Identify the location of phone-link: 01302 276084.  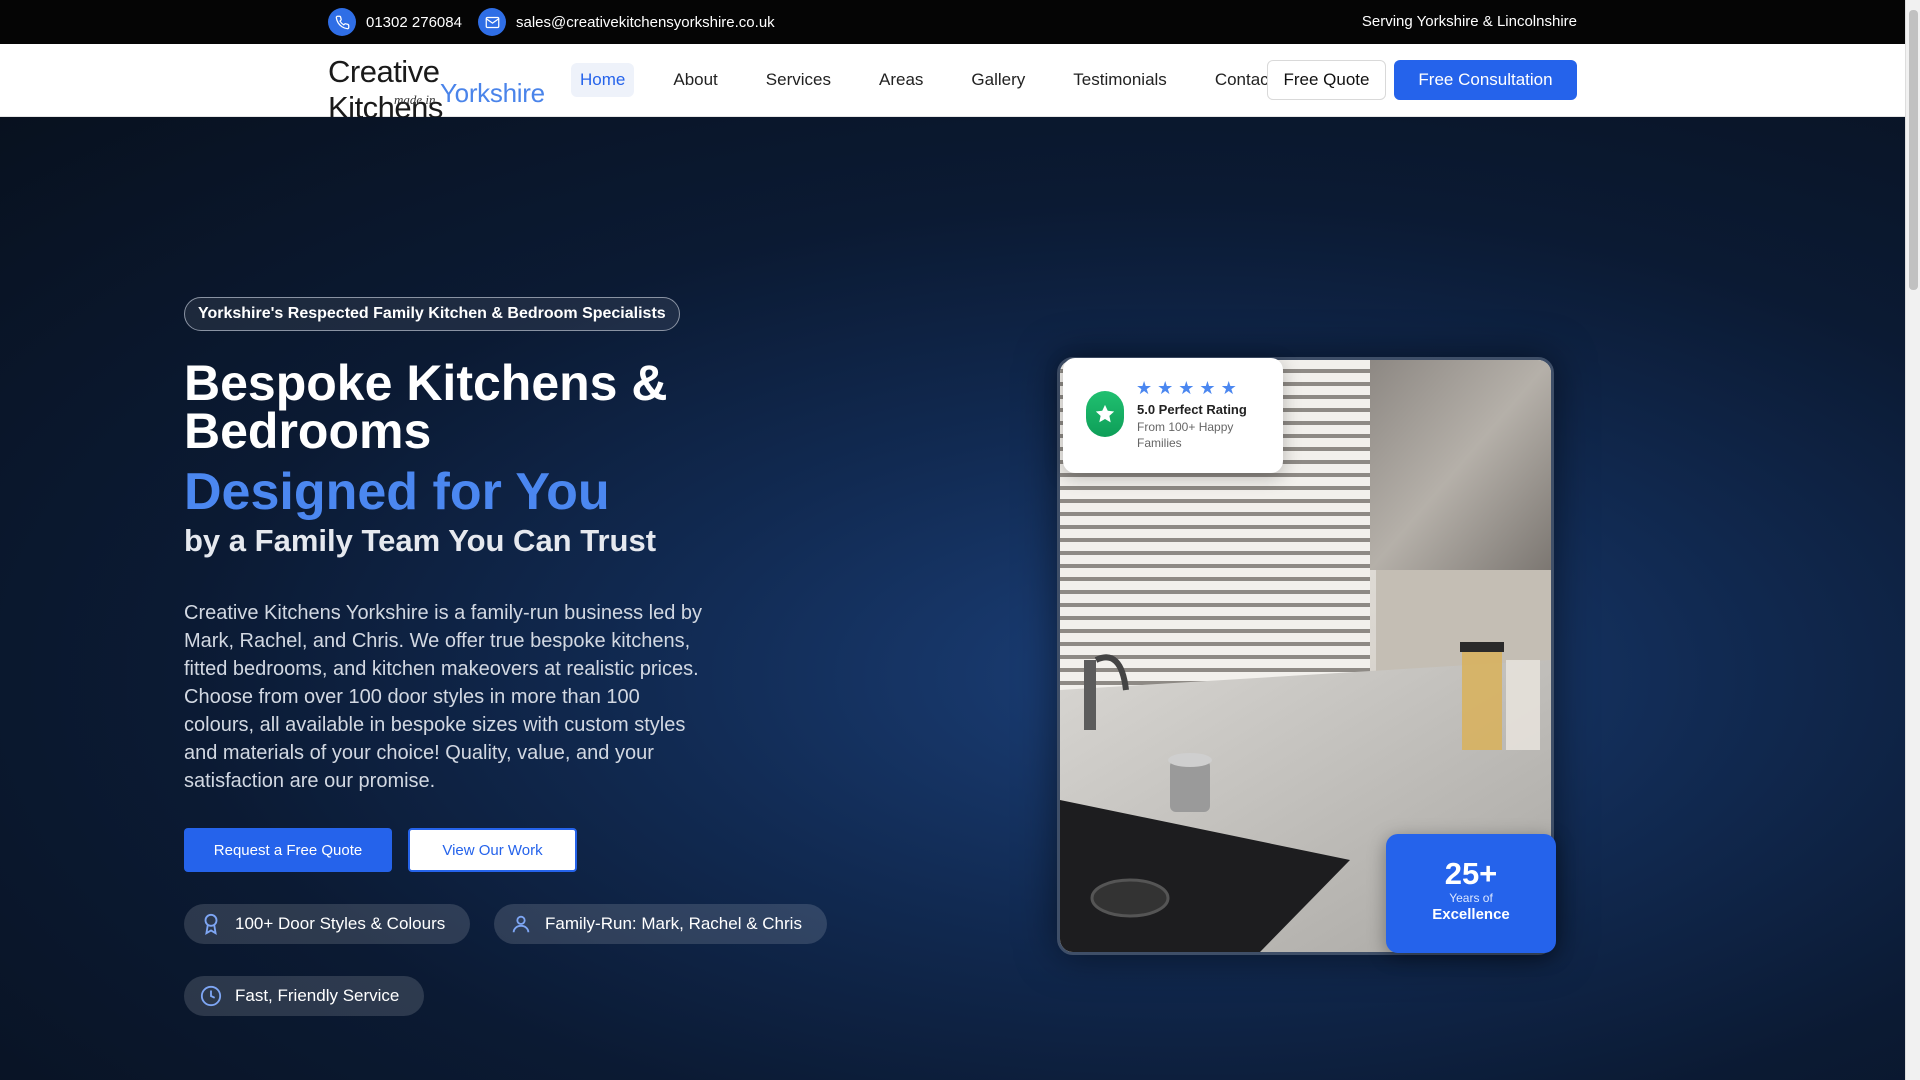
(395, 22).